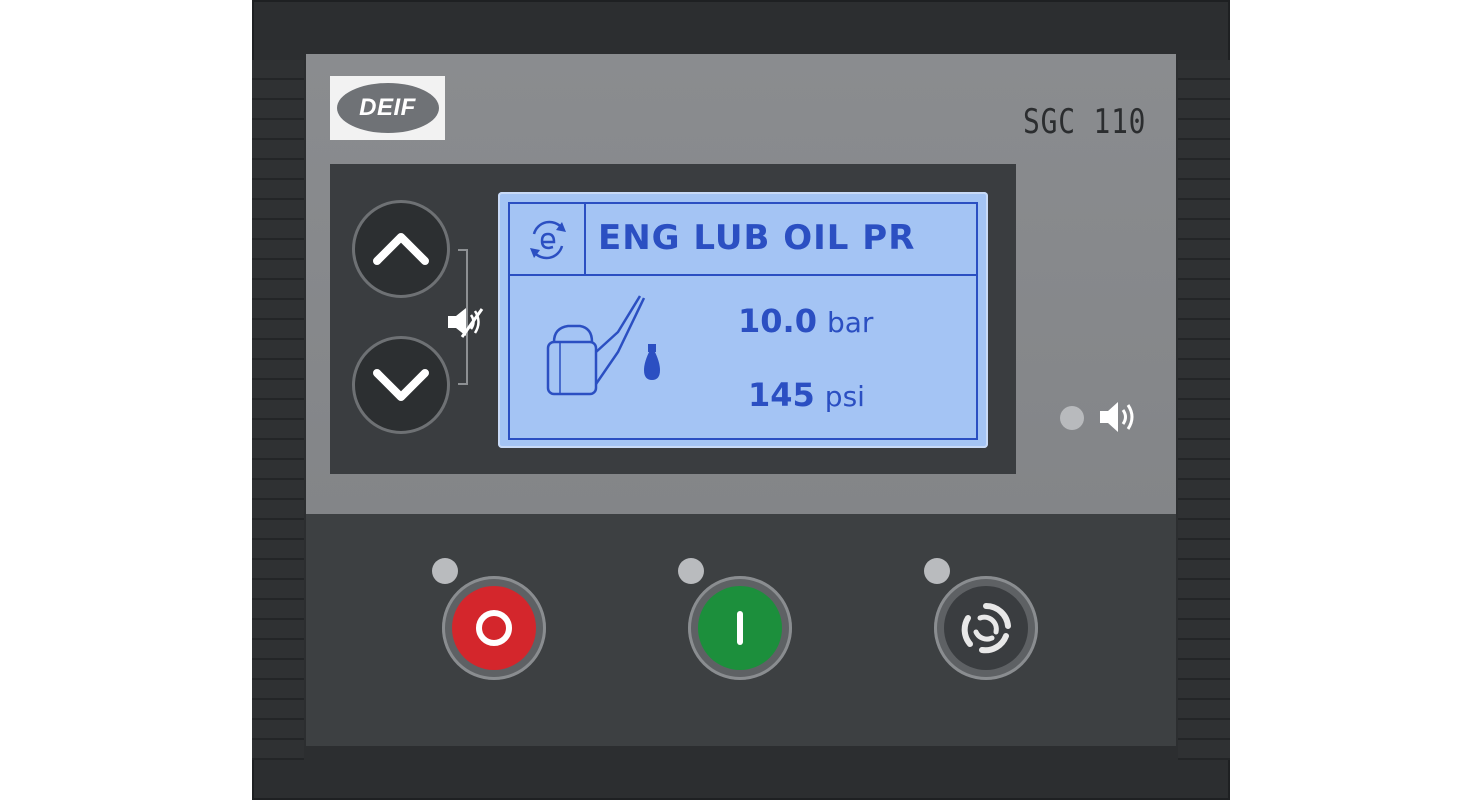  I want to click on reading-bar-unit: bar, so click(850, 322).